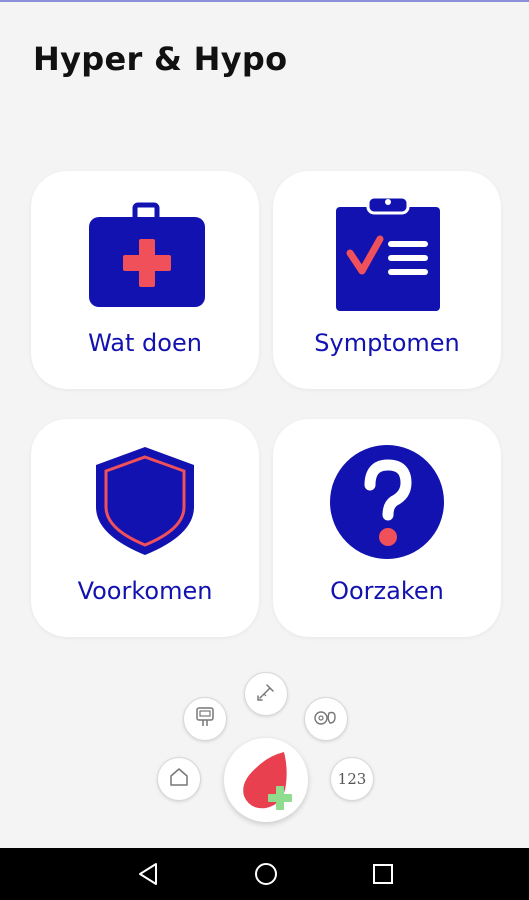 The width and height of the screenshot is (529, 900). I want to click on status-divider, so click(264, 1).